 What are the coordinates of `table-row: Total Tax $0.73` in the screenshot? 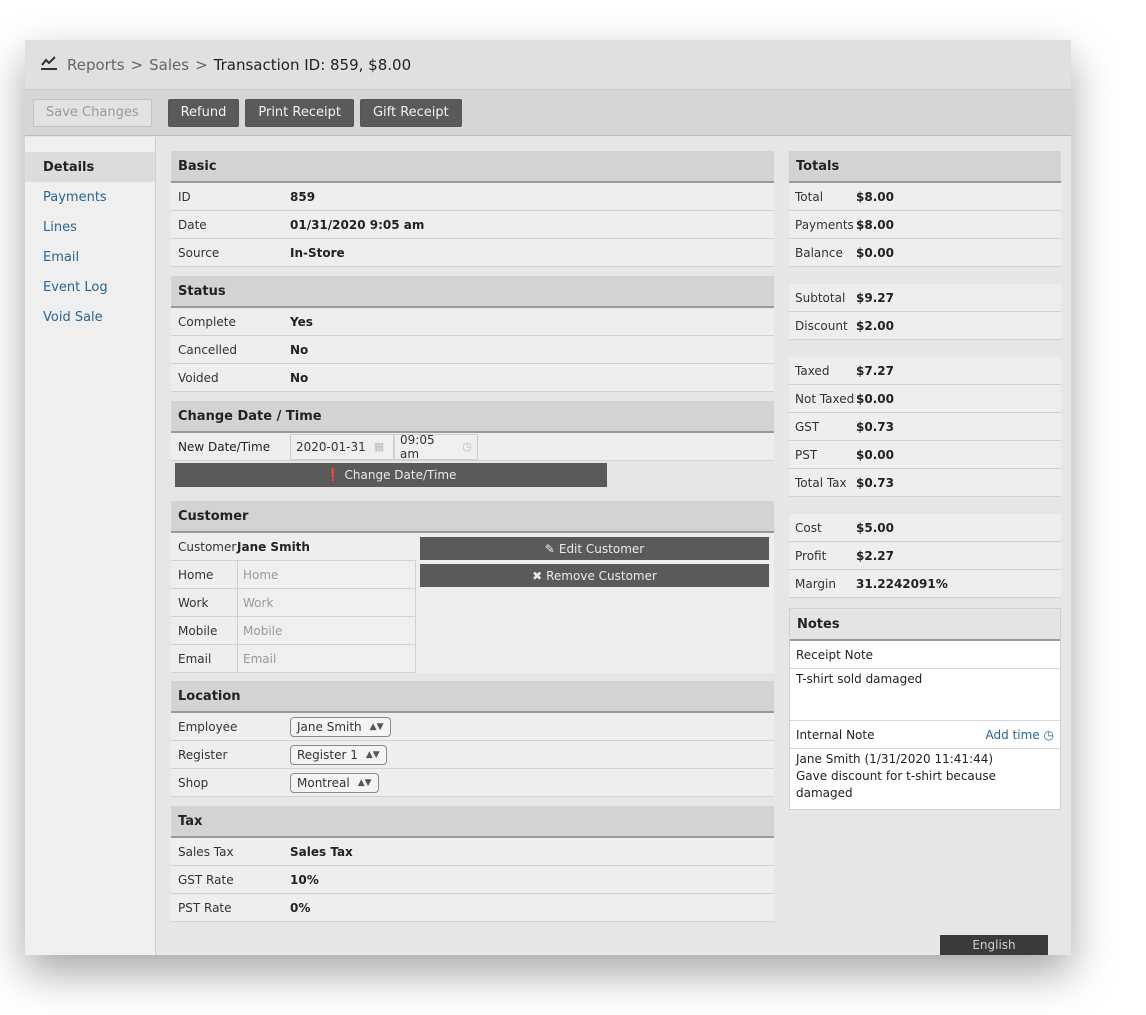 It's located at (925, 483).